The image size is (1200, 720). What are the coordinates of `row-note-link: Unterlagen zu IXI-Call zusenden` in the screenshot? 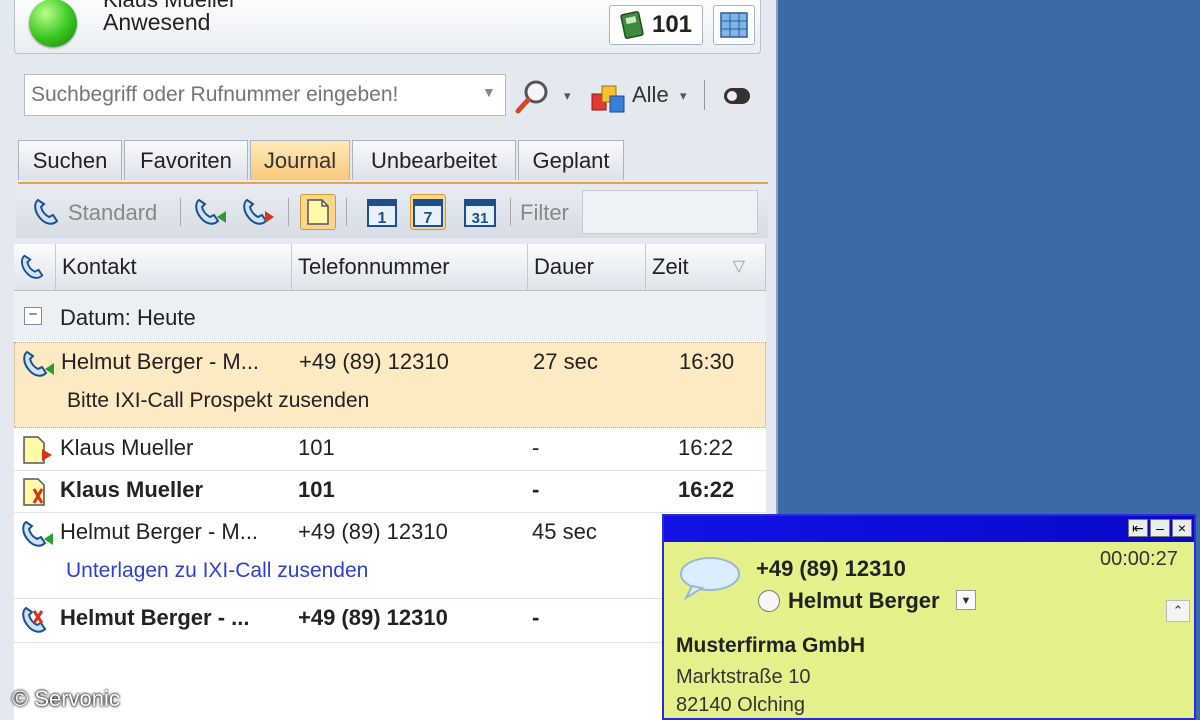 It's located at (217, 571).